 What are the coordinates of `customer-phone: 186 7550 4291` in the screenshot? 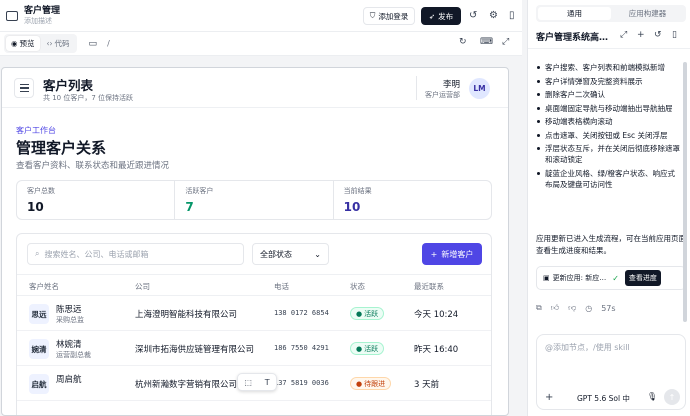 It's located at (301, 348).